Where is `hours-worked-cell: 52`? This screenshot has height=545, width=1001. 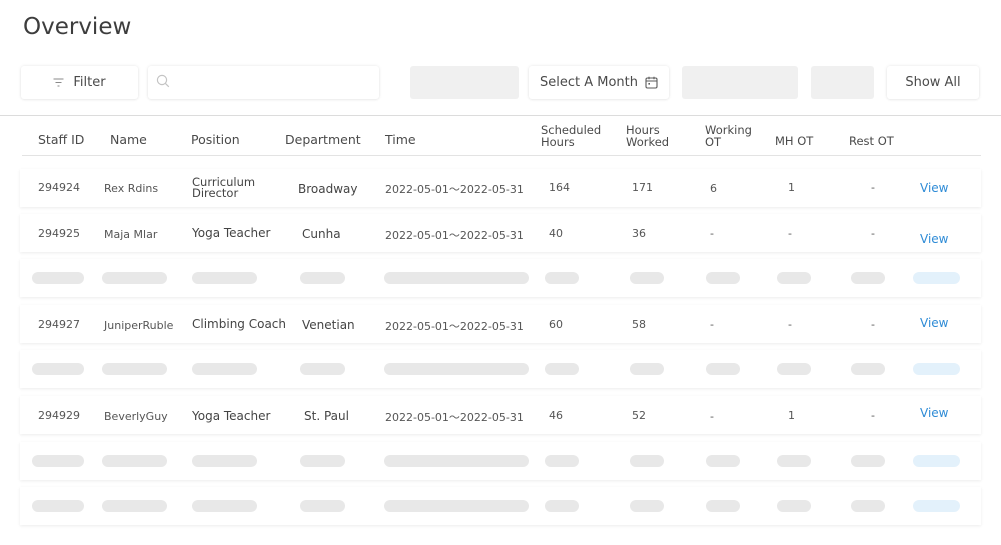
hours-worked-cell: 52 is located at coordinates (639, 415).